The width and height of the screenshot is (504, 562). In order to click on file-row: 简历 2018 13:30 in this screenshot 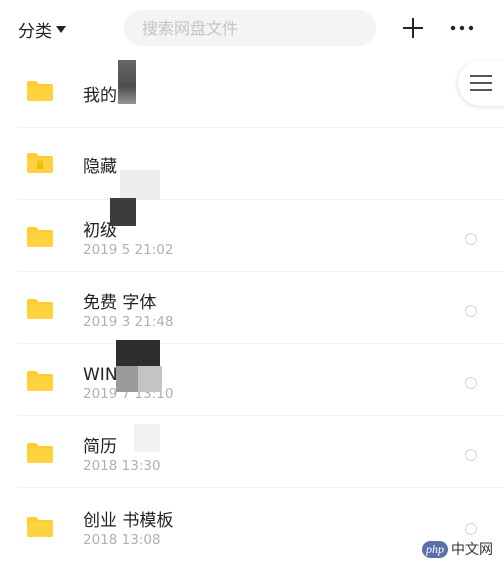, I will do `click(252, 452)`.